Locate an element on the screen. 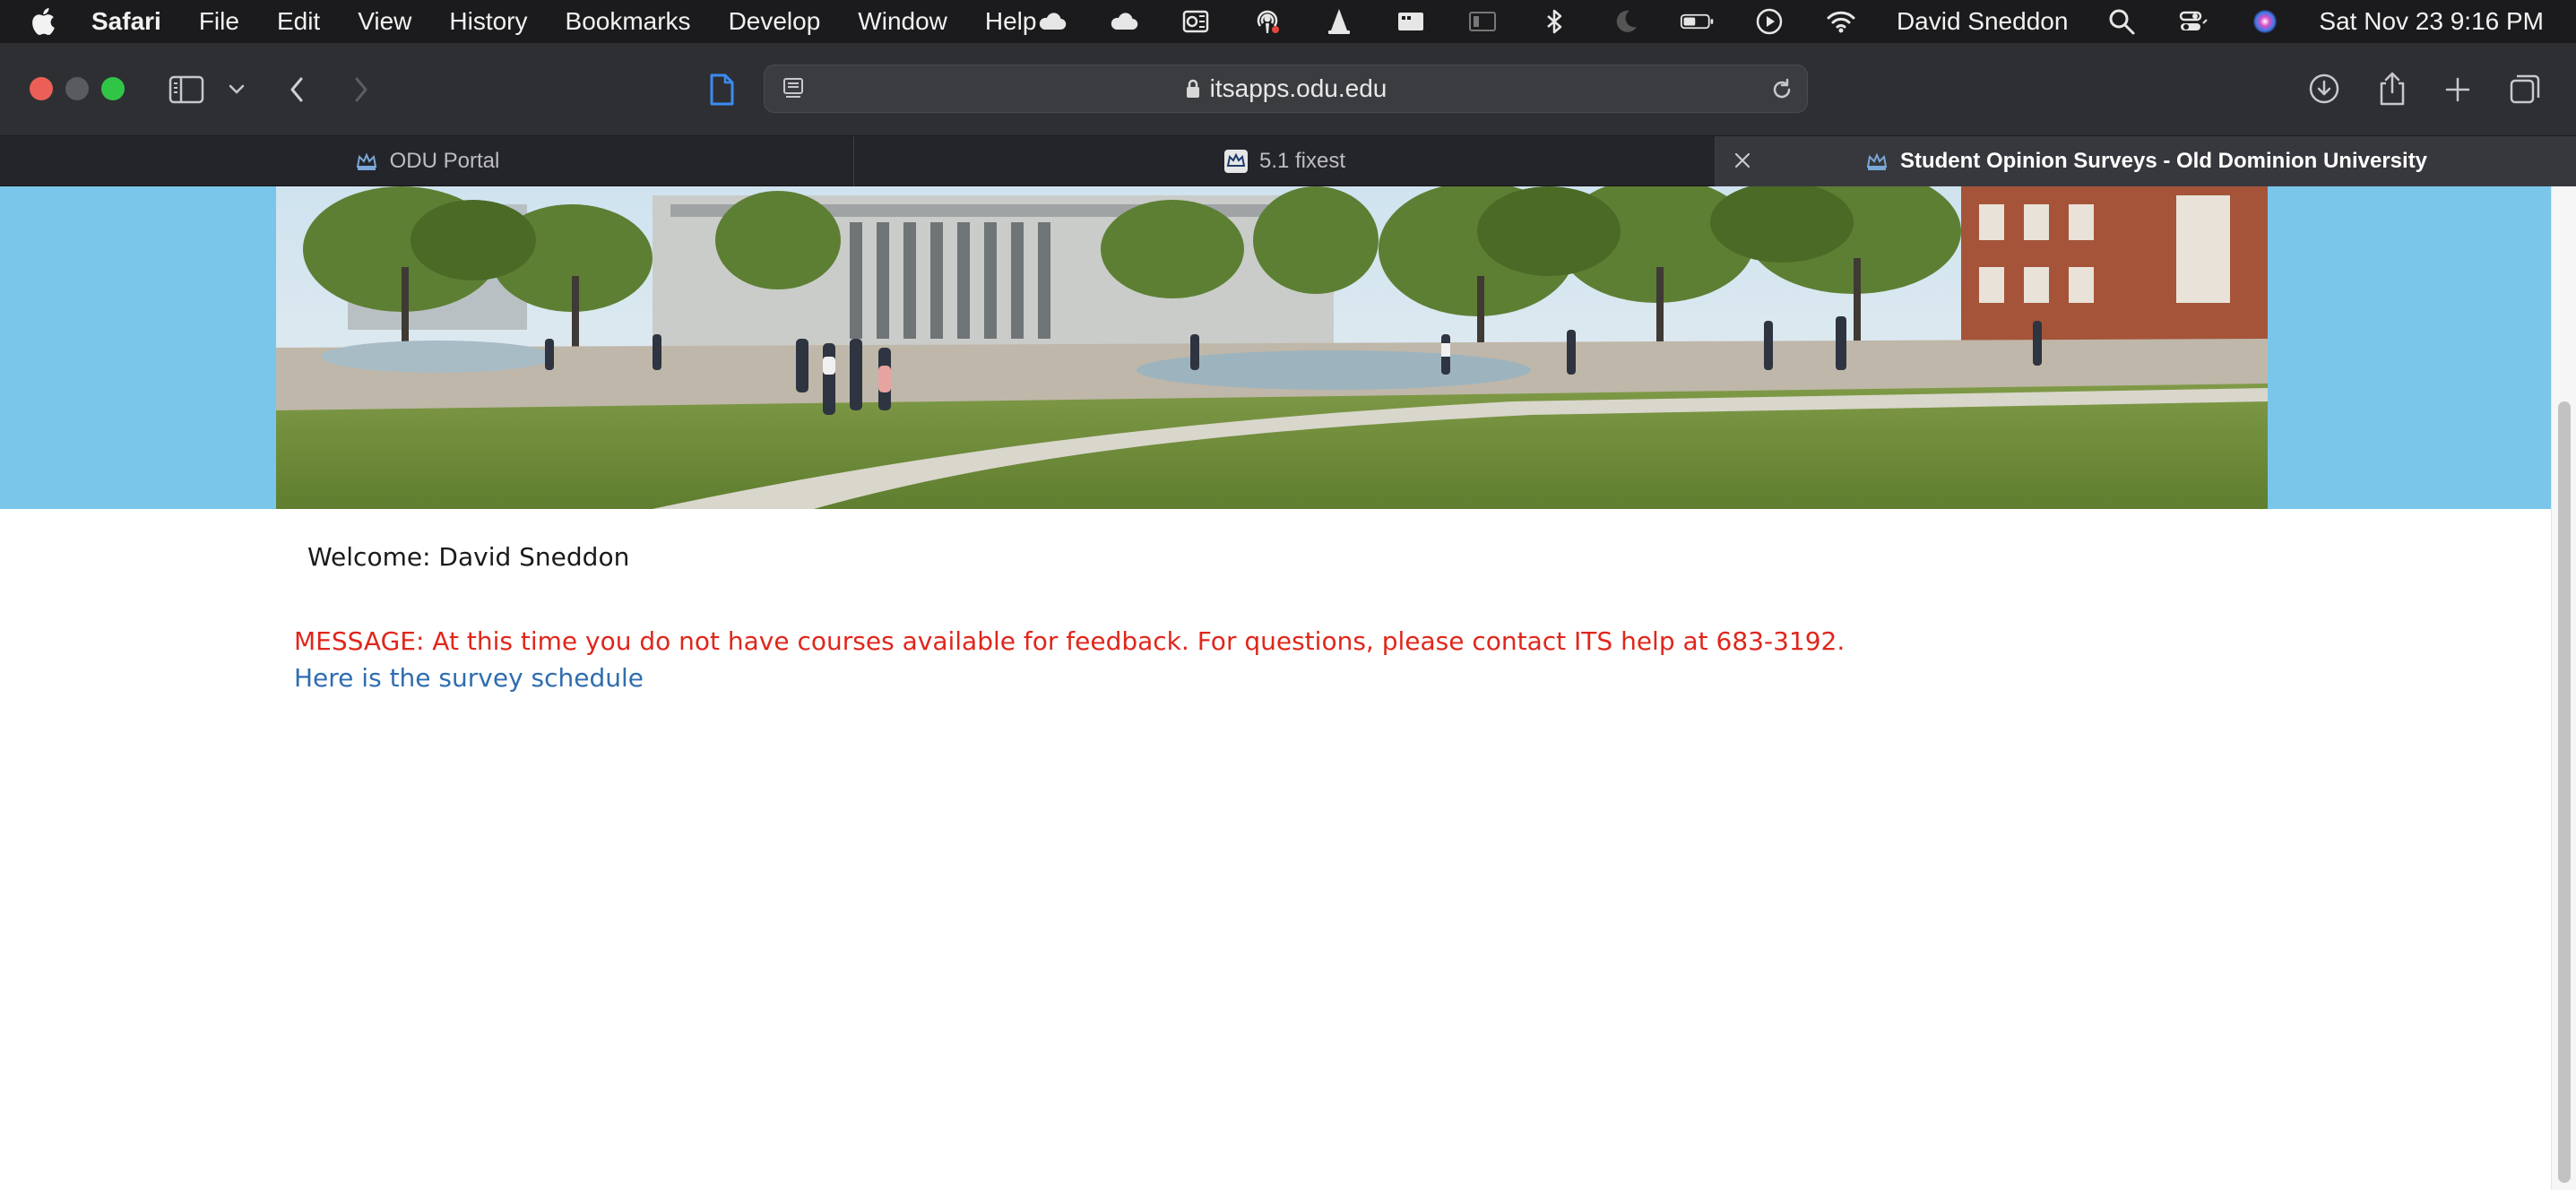 Image resolution: width=2576 pixels, height=1190 pixels. tab-label: 5.1 fixest is located at coordinates (1302, 161).